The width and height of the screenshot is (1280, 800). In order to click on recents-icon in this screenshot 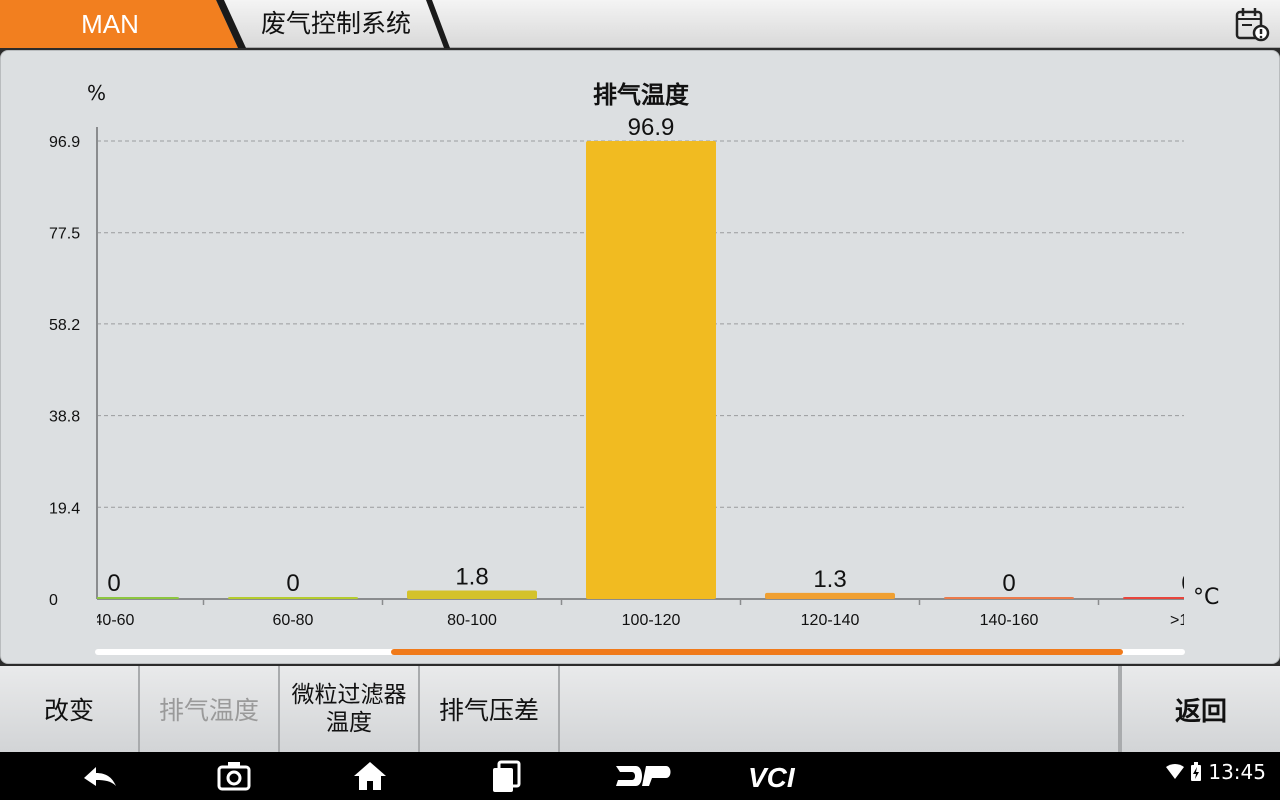, I will do `click(506, 776)`.